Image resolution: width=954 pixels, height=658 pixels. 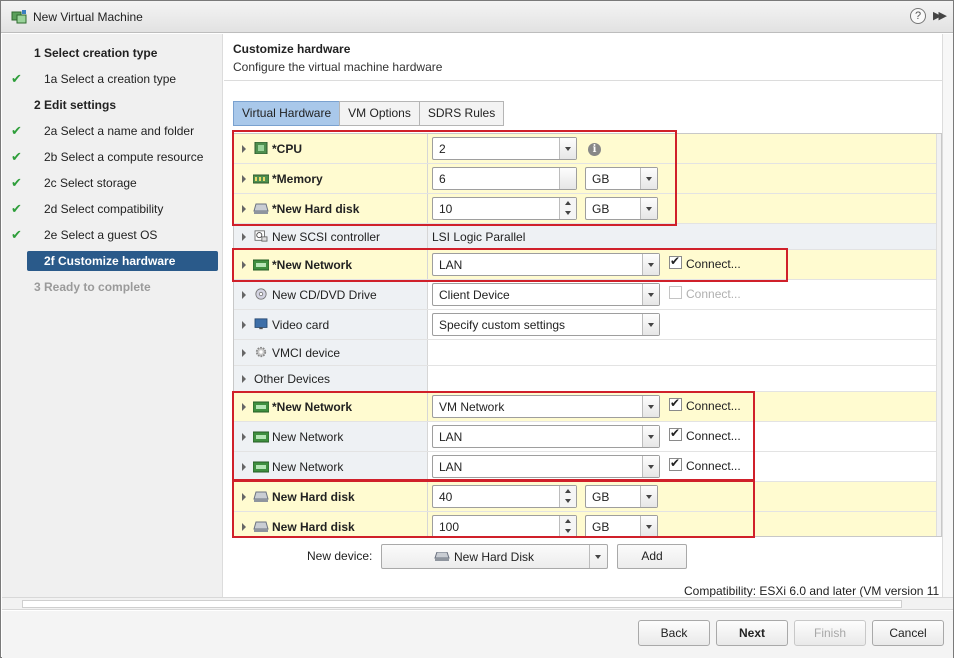 What do you see at coordinates (477, 17) in the screenshot?
I see `title-bar: New Virtual Machine ? ▶▶` at bounding box center [477, 17].